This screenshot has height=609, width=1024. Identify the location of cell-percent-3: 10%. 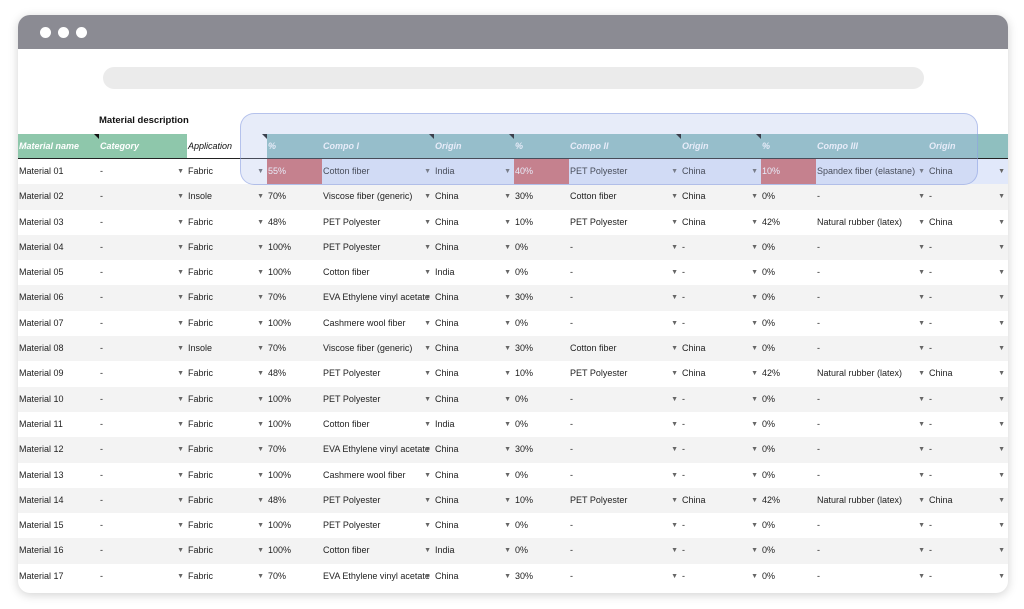
(788, 172).